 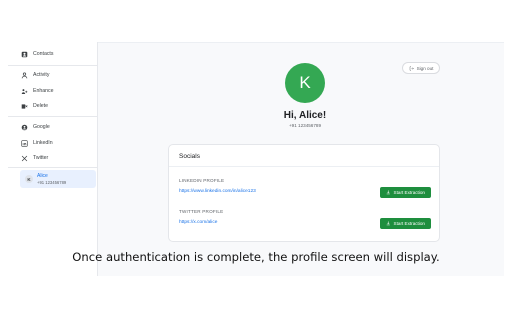 I want to click on x-twitter-icon, so click(x=24, y=158).